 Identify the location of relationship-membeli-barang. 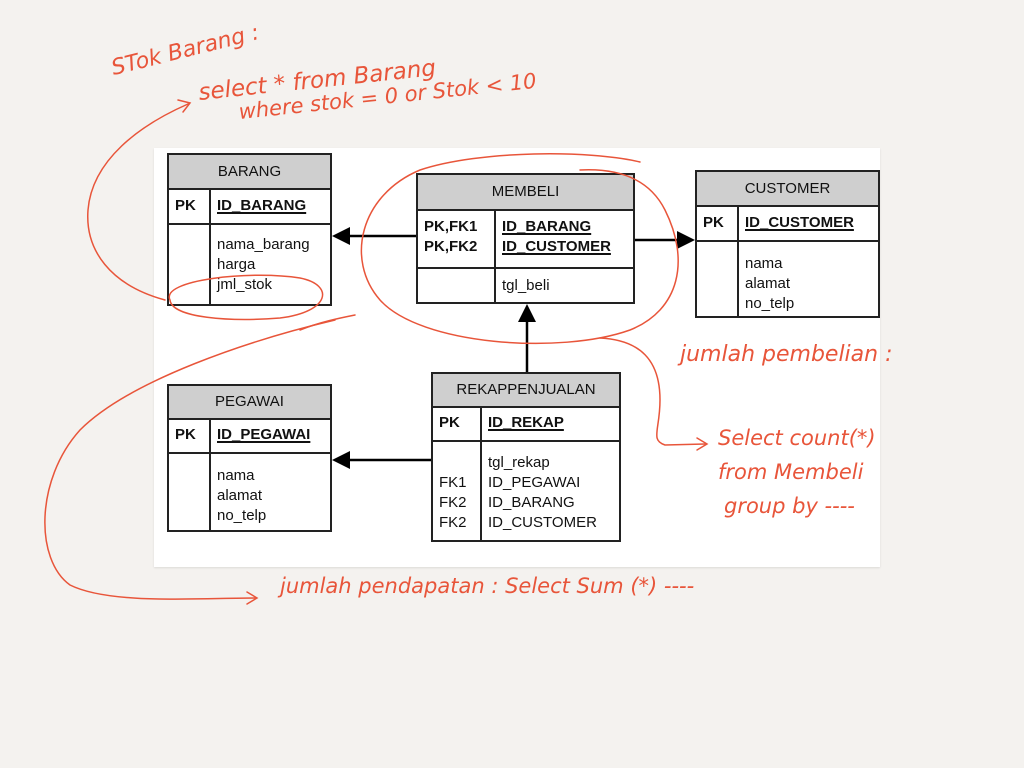
(374, 236).